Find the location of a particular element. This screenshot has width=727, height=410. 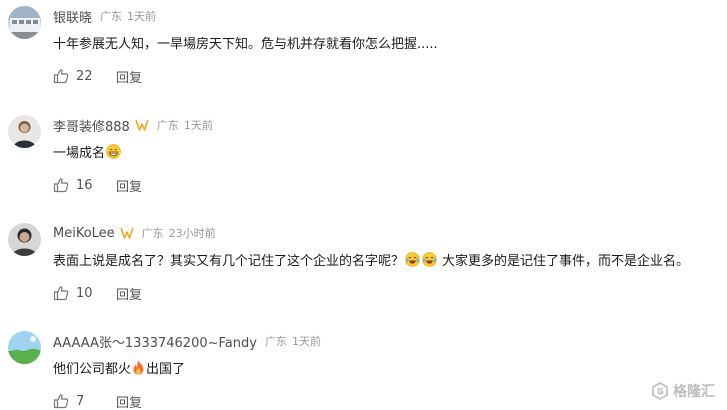

like-count: 7 is located at coordinates (80, 401).